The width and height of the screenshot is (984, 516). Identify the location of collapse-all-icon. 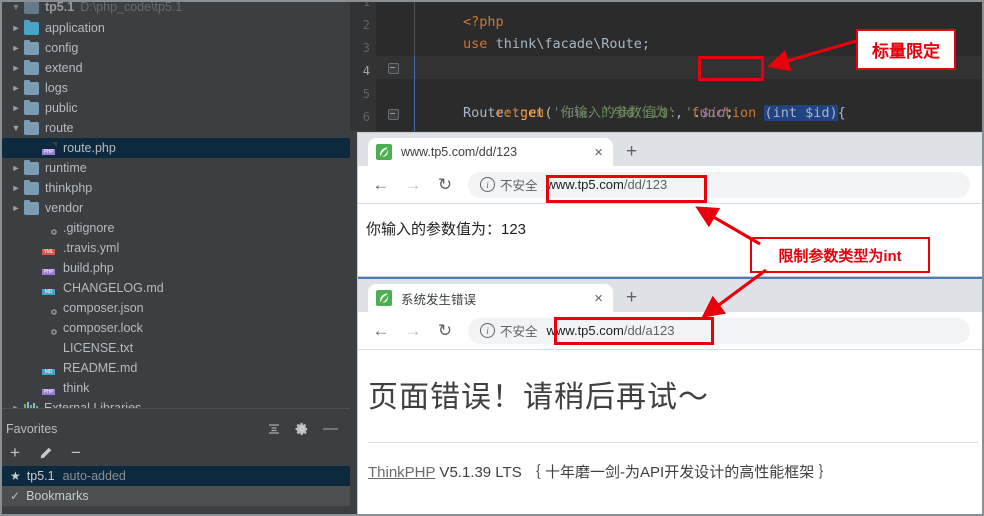
(274, 429).